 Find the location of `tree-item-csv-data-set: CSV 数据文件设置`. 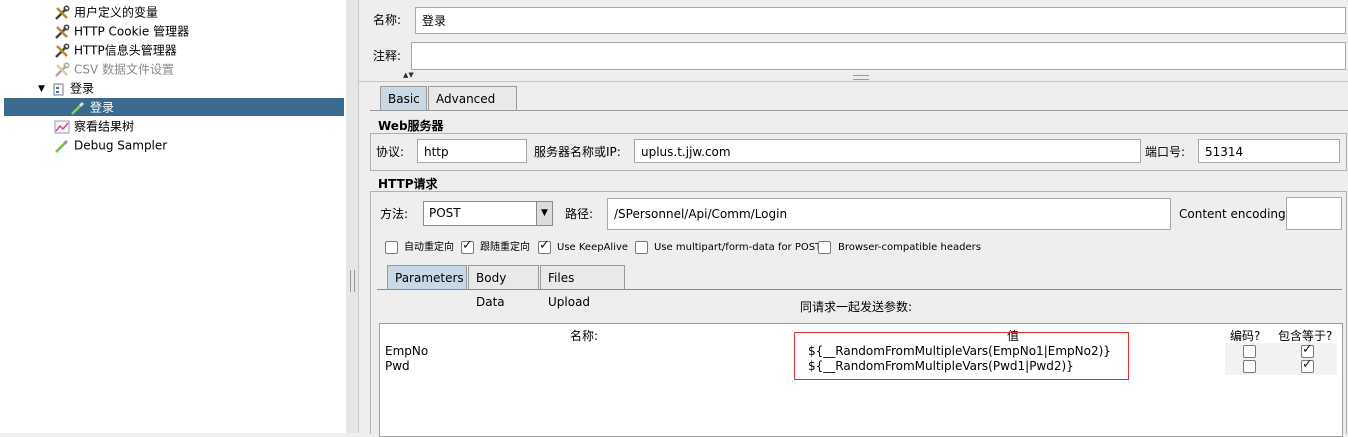

tree-item-csv-data-set: CSV 数据文件设置 is located at coordinates (114, 69).